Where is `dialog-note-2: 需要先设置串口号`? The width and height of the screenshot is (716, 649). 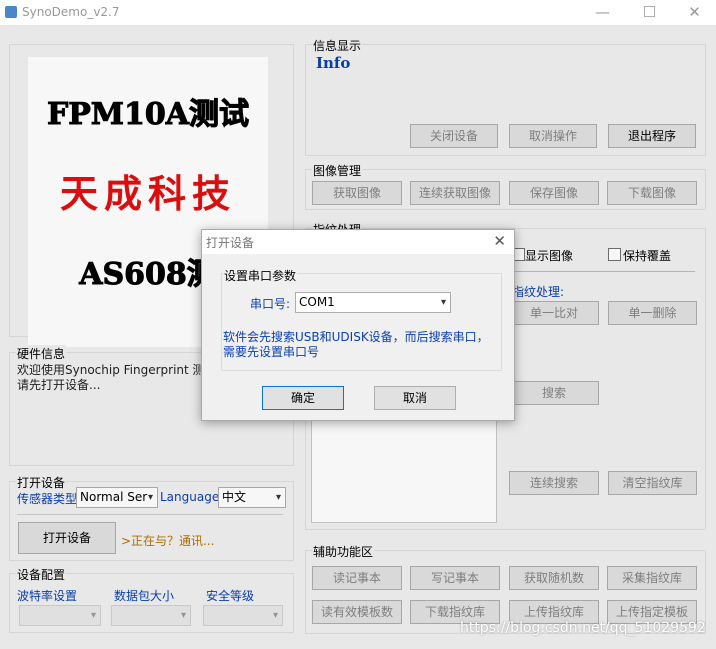
dialog-note-2: 需要先设置串口号 is located at coordinates (271, 352).